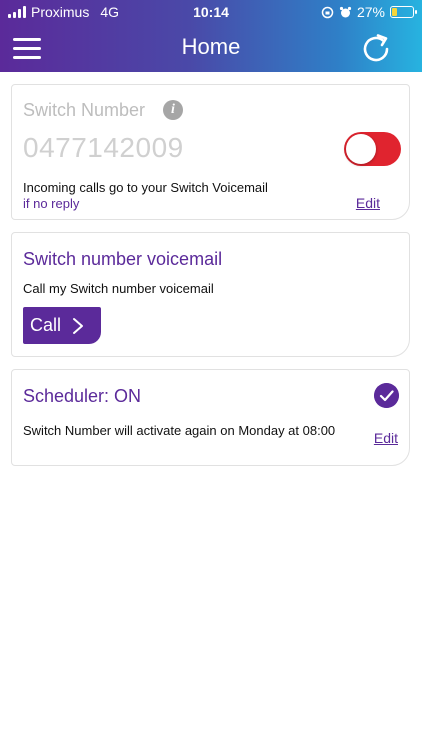 This screenshot has height=750, width=422. What do you see at coordinates (173, 110) in the screenshot?
I see `info-icon: i` at bounding box center [173, 110].